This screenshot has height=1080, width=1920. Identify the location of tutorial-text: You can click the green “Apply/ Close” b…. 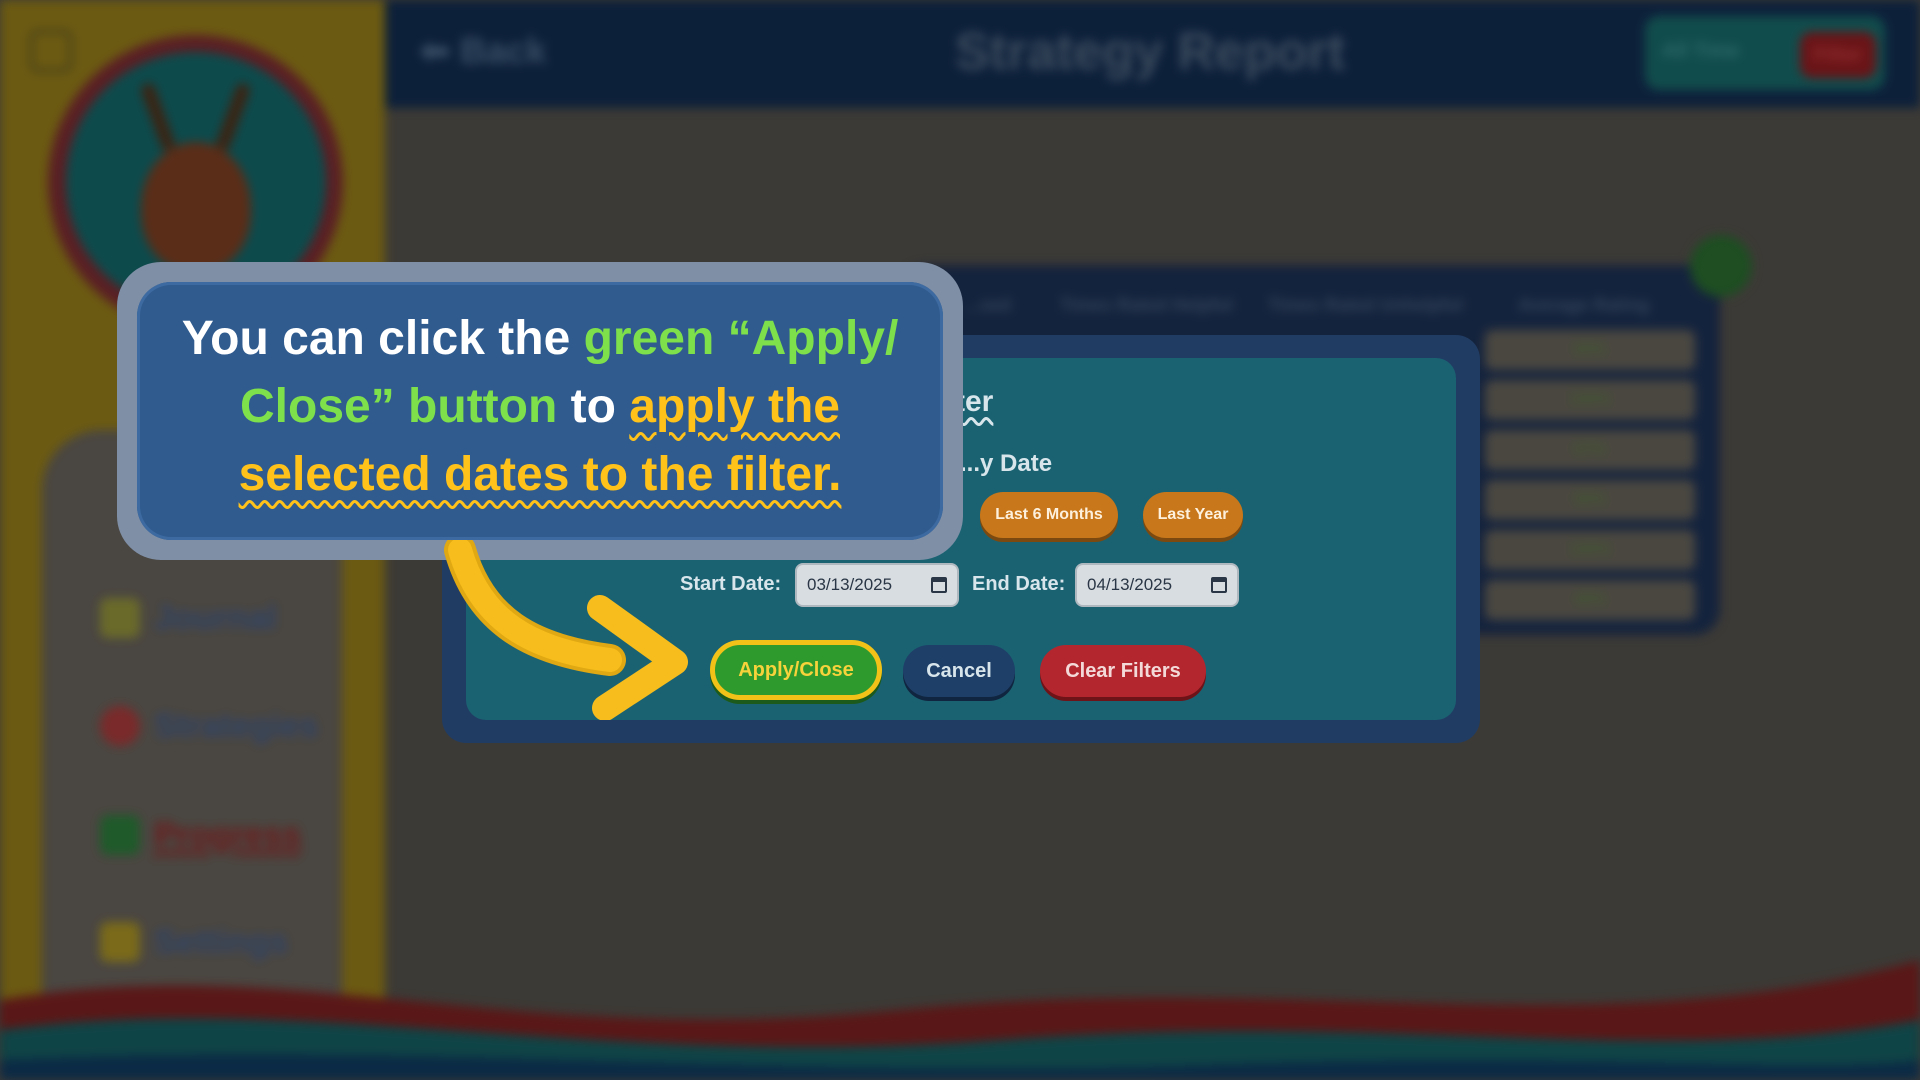
(540, 406).